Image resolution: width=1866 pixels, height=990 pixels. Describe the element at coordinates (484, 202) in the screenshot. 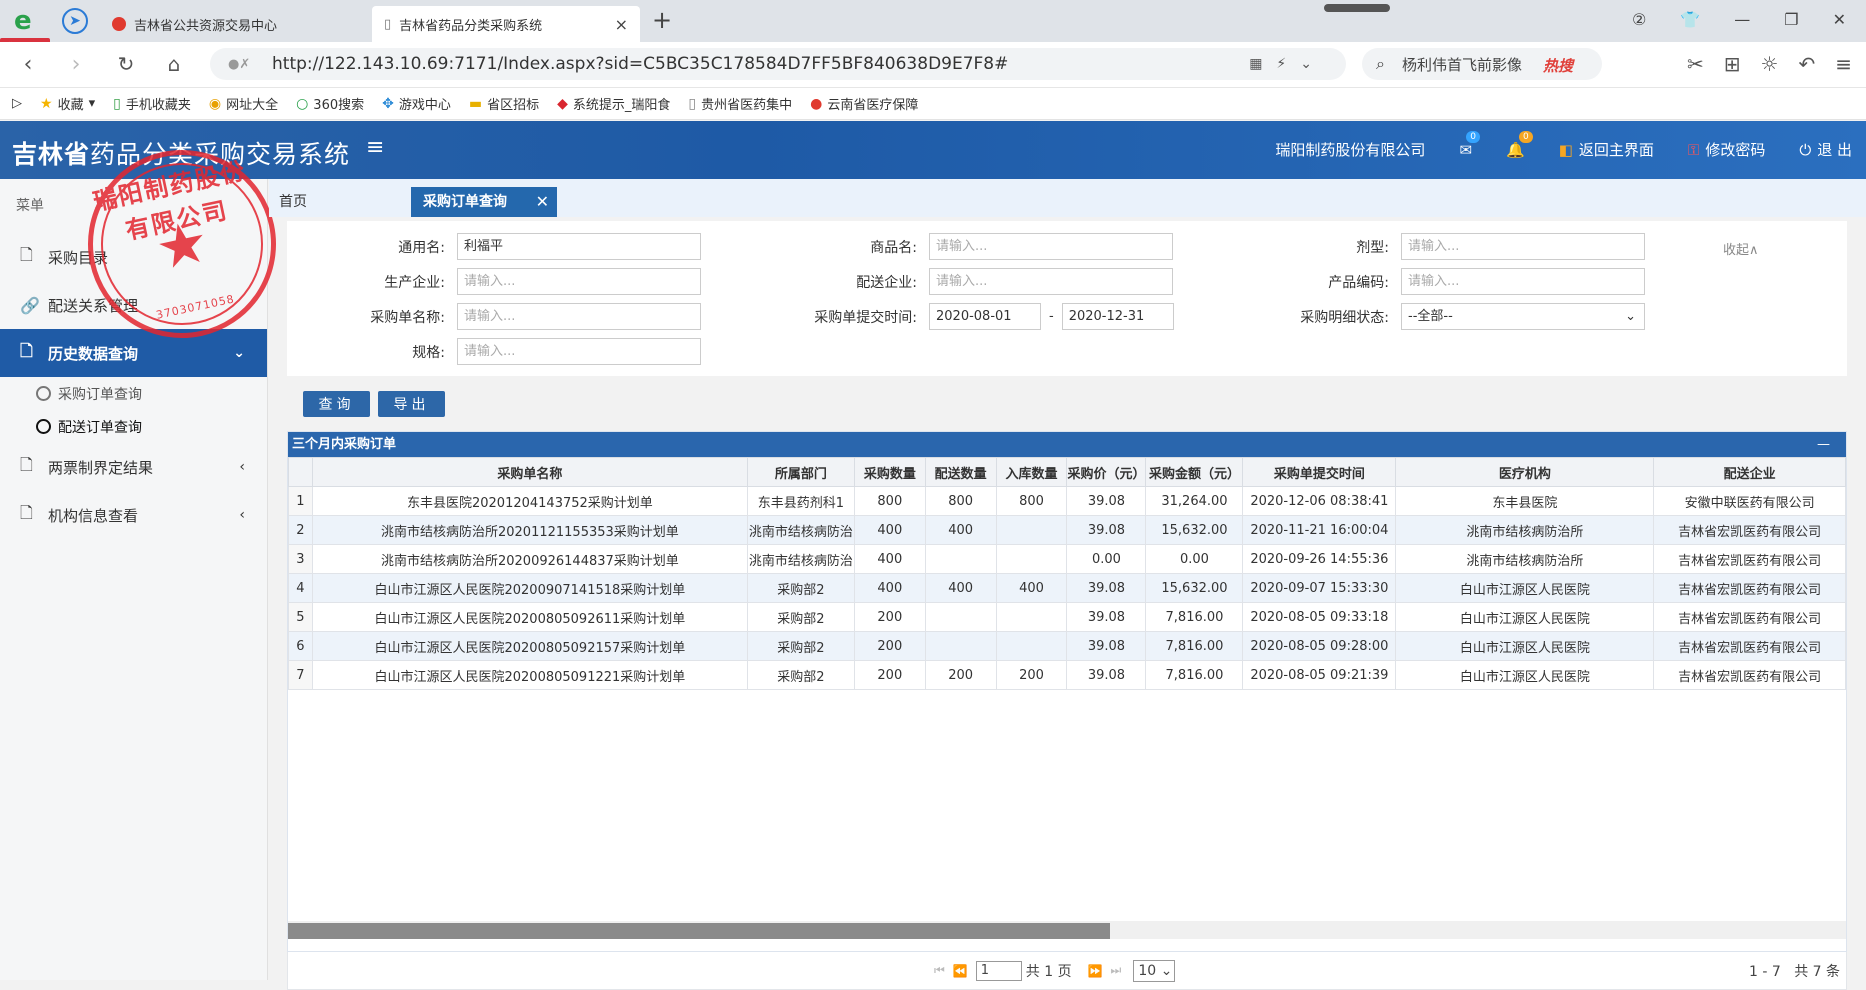

I see `tab-purchase-order-query: 采购订单查询 ✕` at that location.